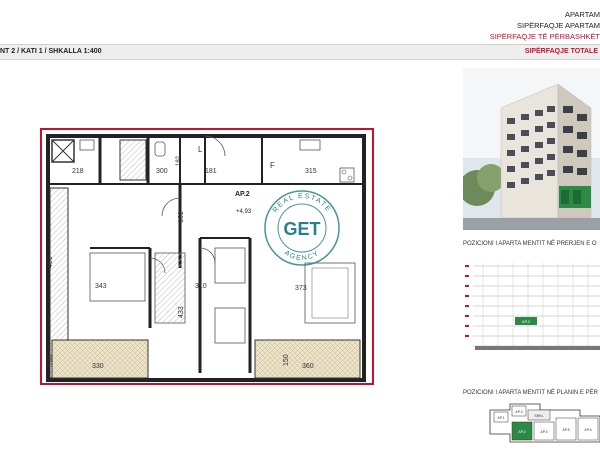  Describe the element at coordinates (531, 308) in the screenshot. I see `section-elevation: AP.2` at that location.